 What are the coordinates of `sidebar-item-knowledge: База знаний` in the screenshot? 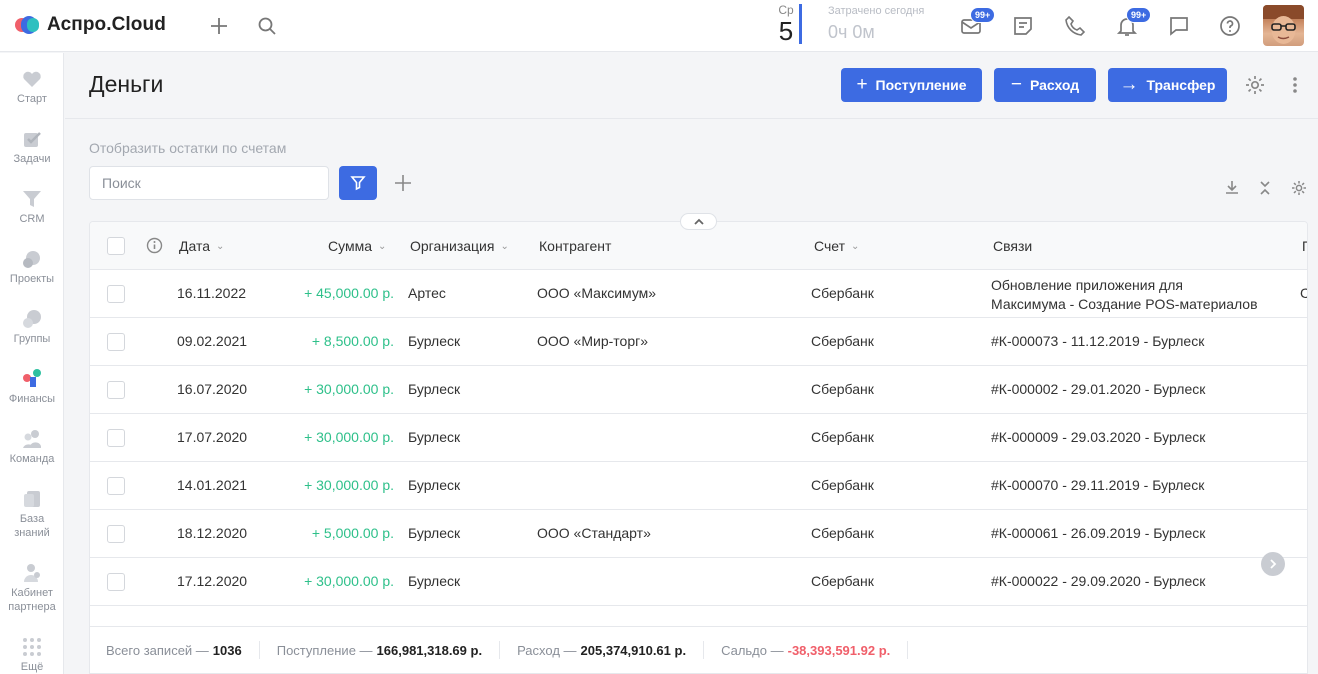 It's located at (32, 514).